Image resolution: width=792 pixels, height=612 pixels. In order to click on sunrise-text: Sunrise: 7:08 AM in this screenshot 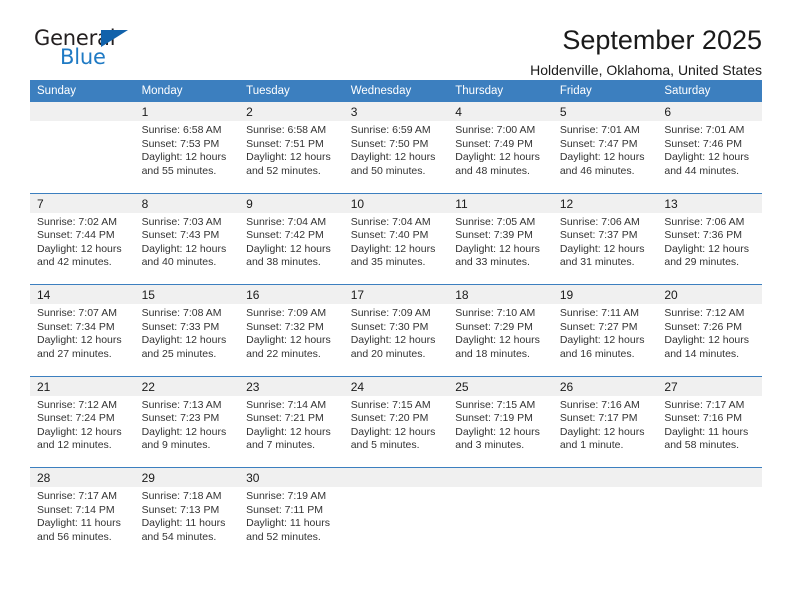, I will do `click(181, 313)`.